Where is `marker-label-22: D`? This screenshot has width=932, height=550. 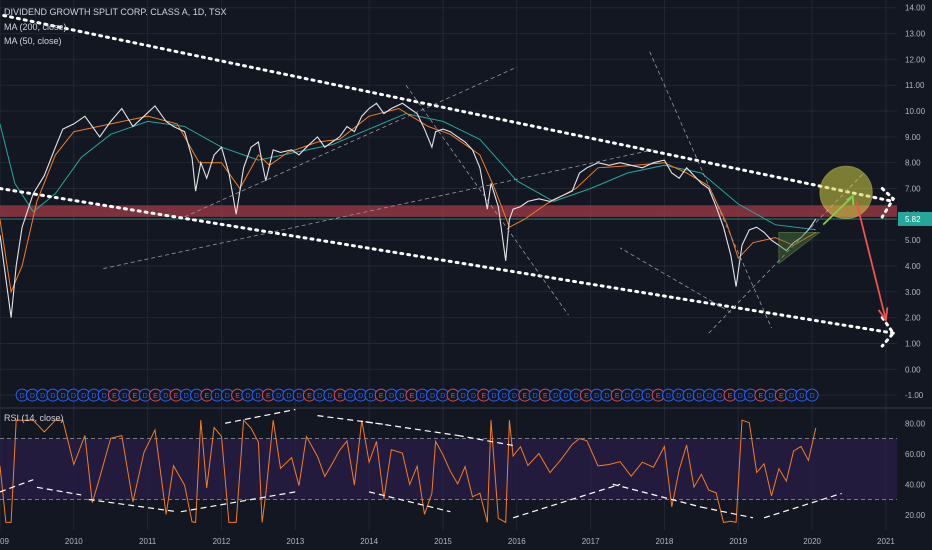 marker-label-22: D is located at coordinates (247, 396).